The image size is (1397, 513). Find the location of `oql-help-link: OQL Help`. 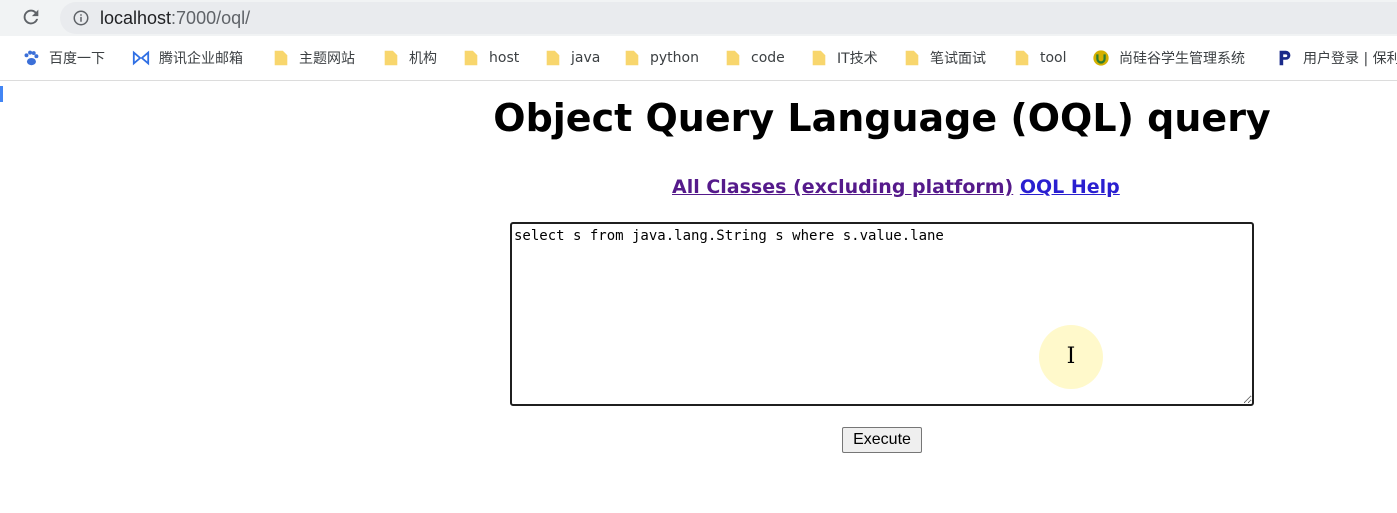

oql-help-link: OQL Help is located at coordinates (1070, 187).